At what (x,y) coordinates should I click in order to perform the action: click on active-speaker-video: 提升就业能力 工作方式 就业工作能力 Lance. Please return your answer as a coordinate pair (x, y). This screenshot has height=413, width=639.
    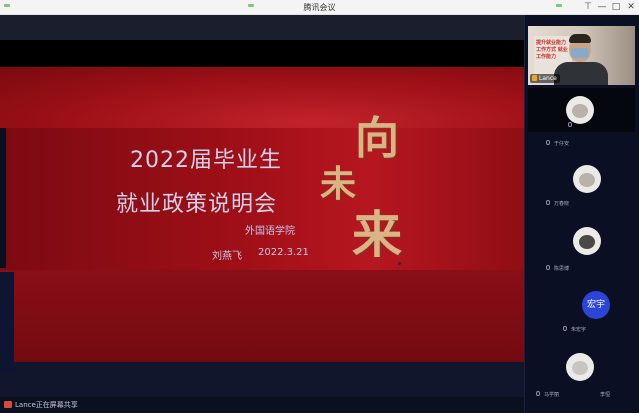
    Looking at the image, I should click on (581, 55).